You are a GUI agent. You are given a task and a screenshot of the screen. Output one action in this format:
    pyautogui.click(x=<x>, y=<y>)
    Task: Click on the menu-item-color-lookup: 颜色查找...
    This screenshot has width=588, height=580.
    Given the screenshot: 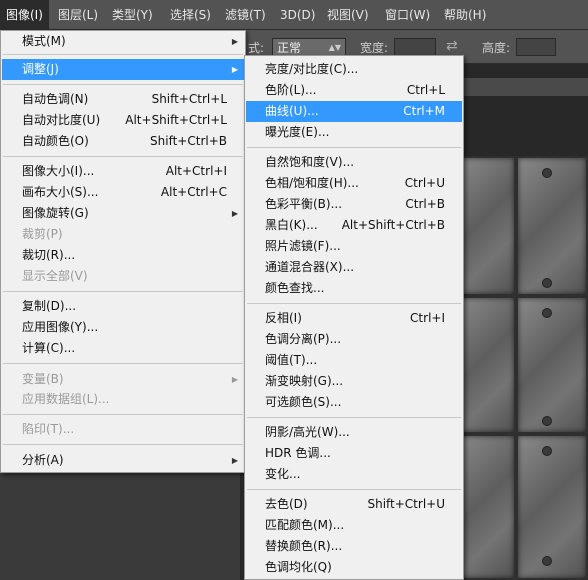 What is the action you would take?
    pyautogui.click(x=354, y=288)
    